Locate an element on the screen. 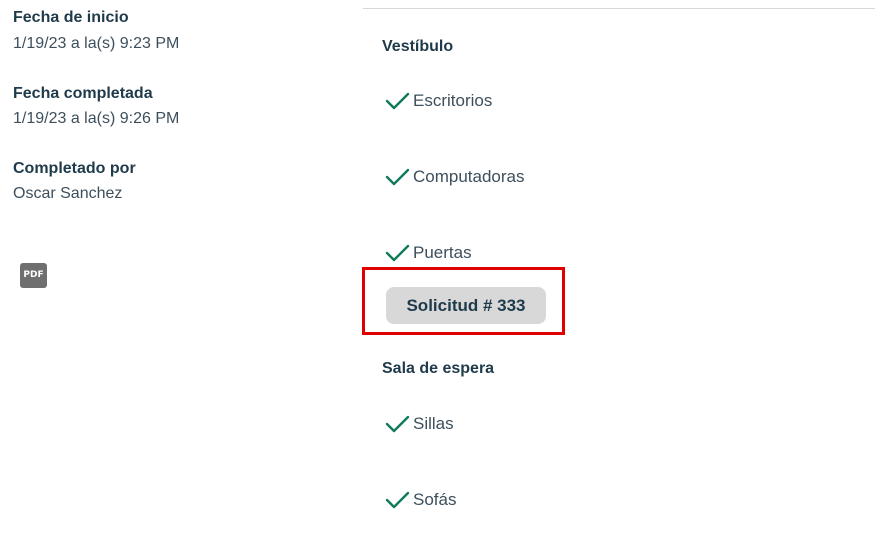  start-date-value: 1/19/23 a la(s) 9:23 PM is located at coordinates (96, 43).